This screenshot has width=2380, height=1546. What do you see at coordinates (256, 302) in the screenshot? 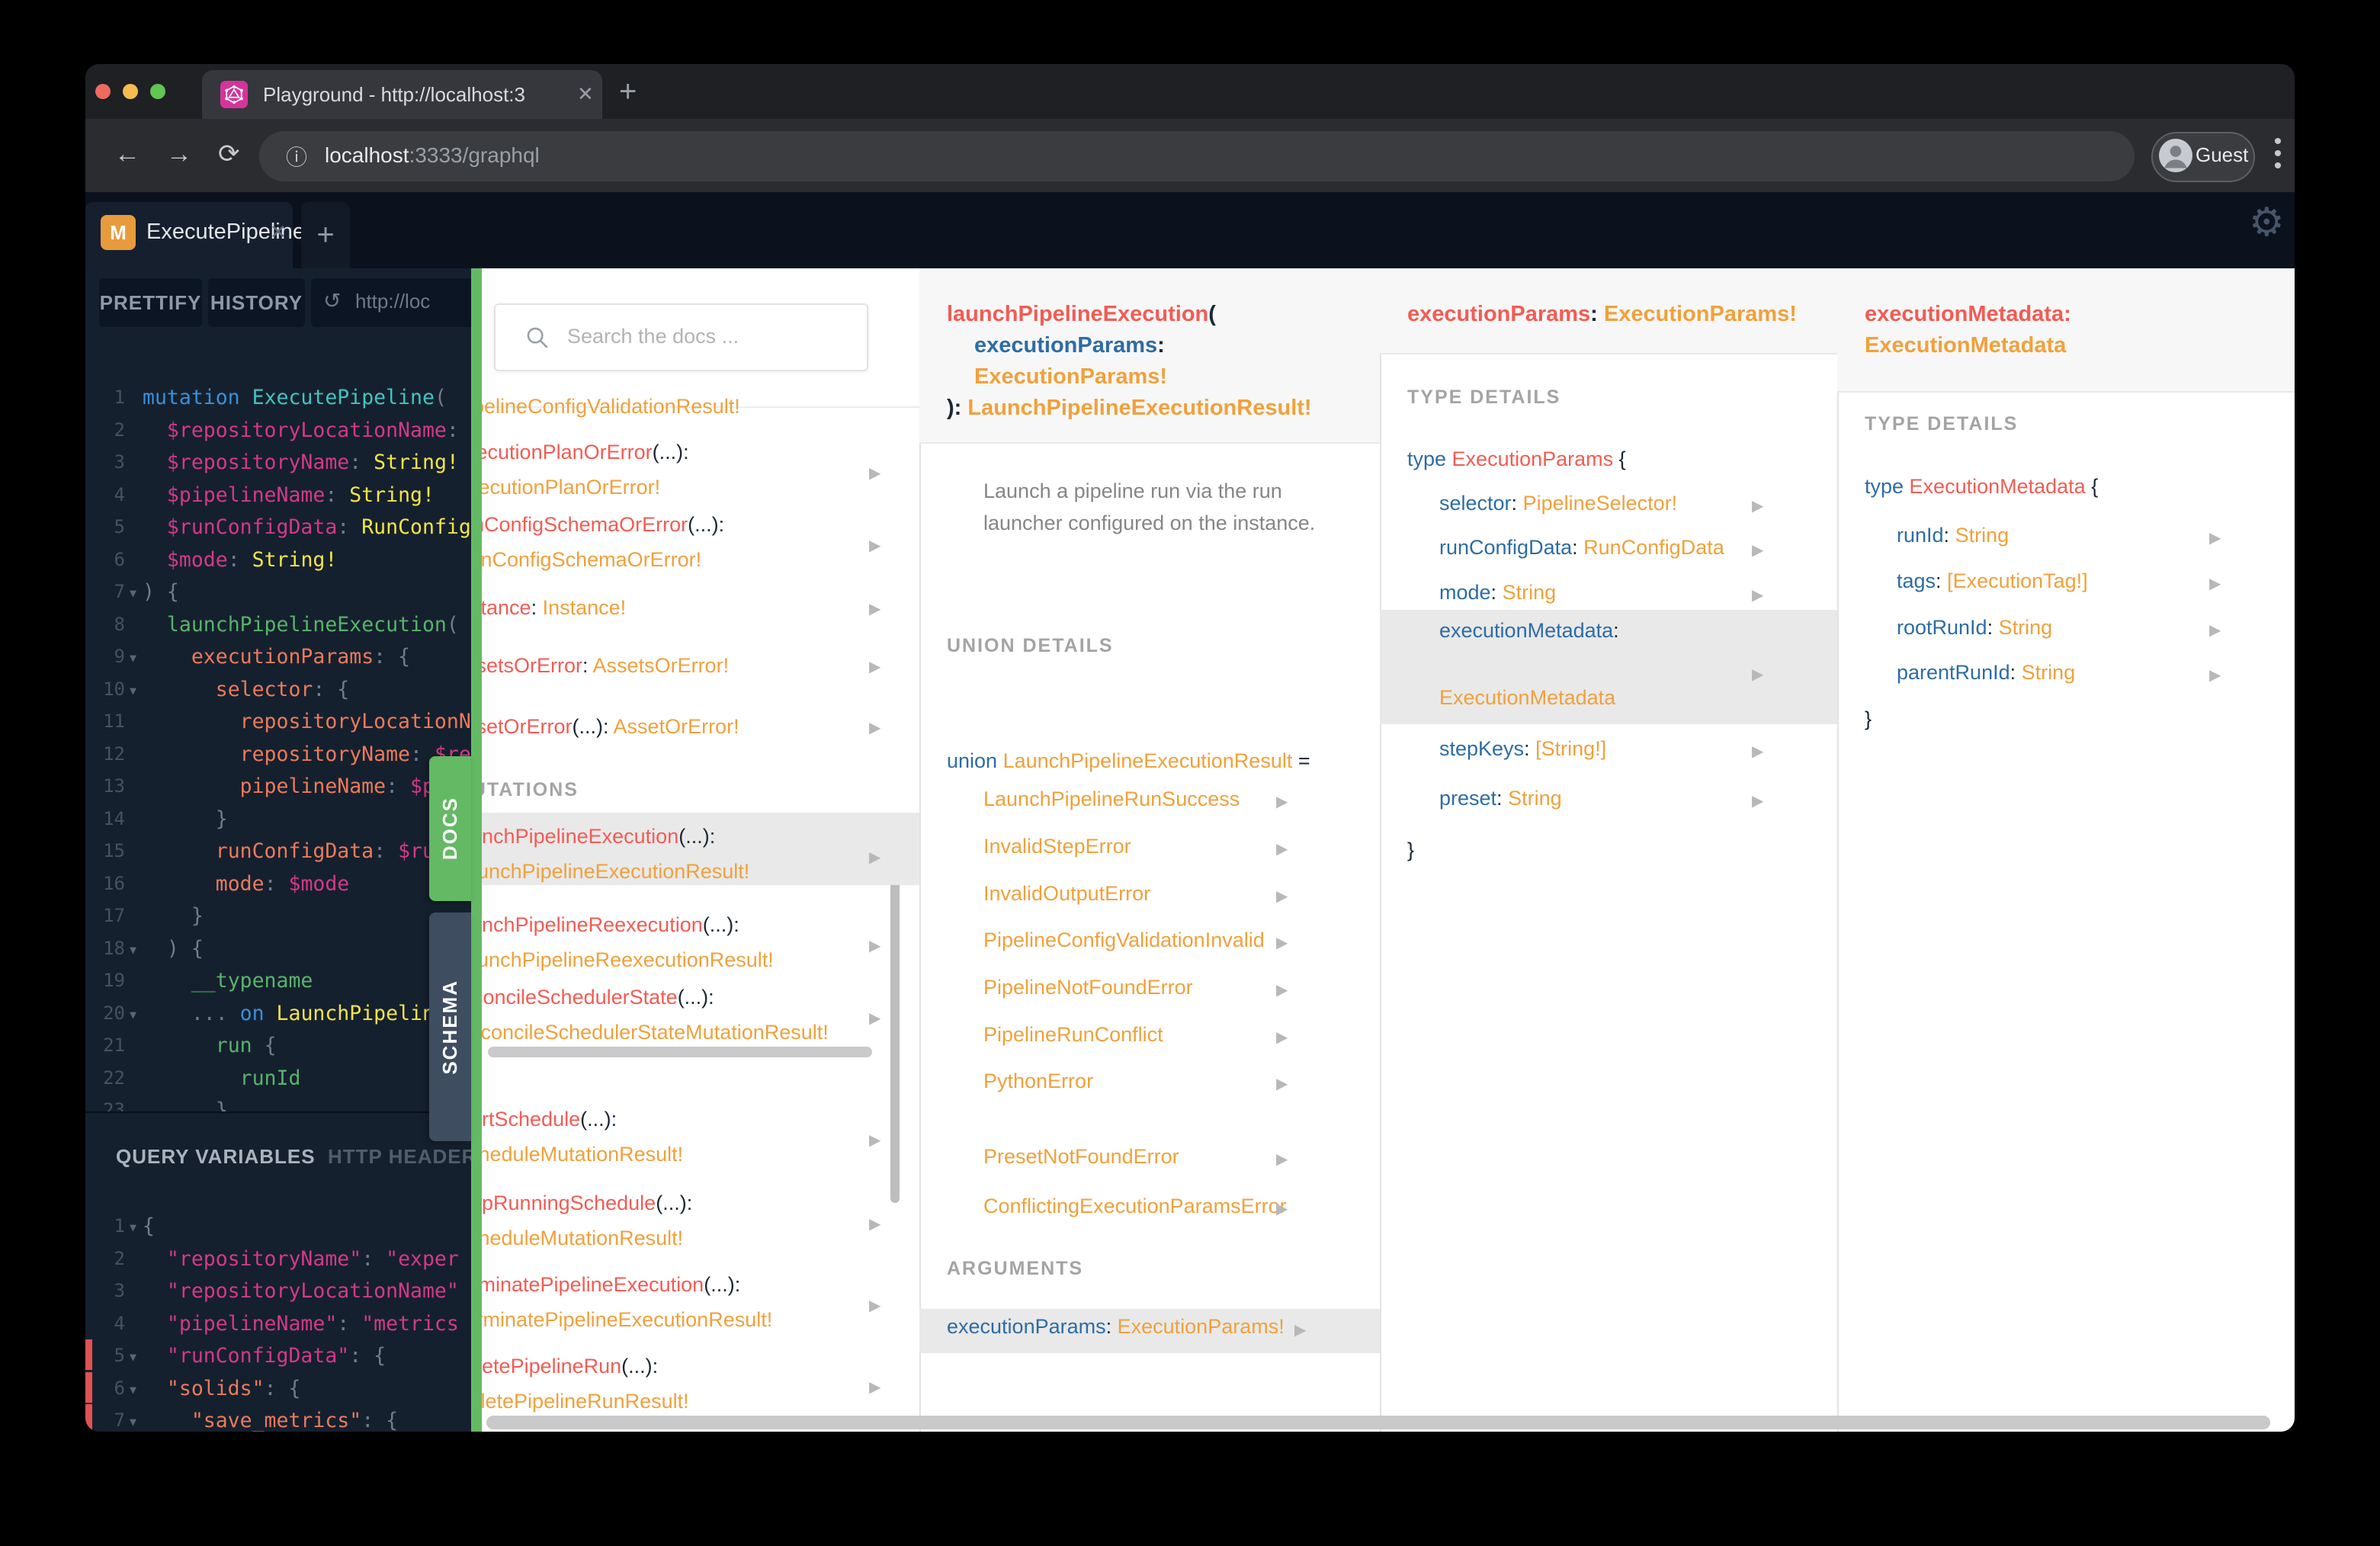
I see `history-button: HISTORY` at bounding box center [256, 302].